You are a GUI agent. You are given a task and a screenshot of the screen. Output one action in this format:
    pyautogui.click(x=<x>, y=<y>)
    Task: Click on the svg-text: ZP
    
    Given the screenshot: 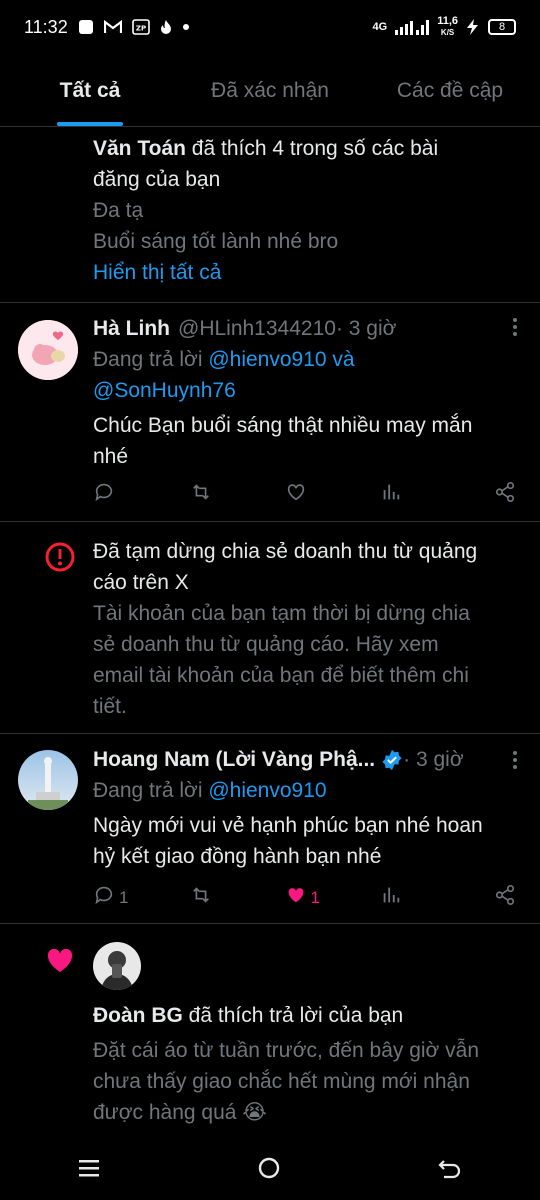 What is the action you would take?
    pyautogui.click(x=141, y=29)
    